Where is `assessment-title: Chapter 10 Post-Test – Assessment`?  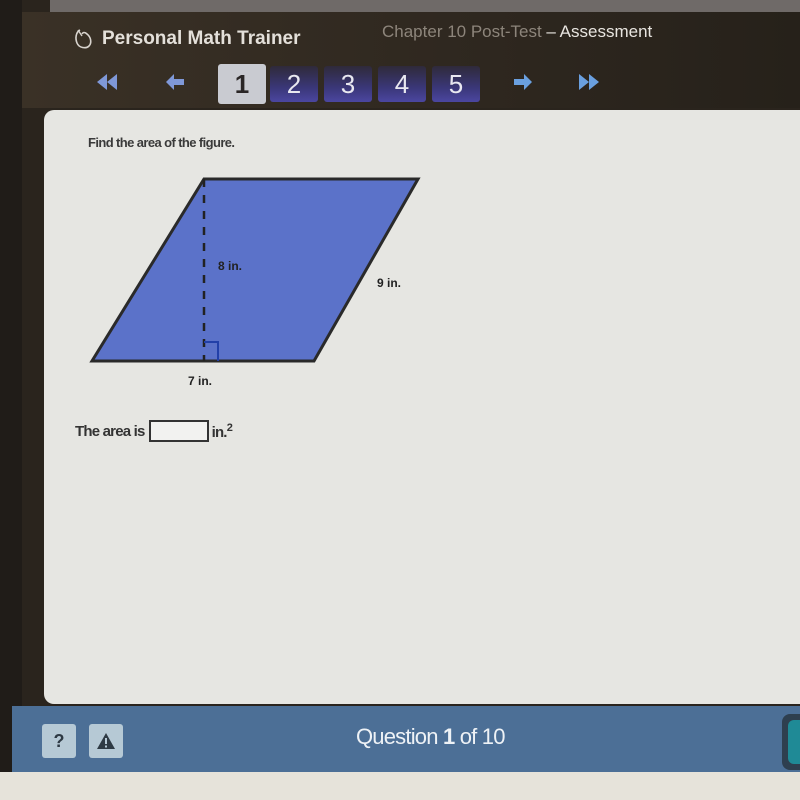
assessment-title: Chapter 10 Post-Test – Assessment is located at coordinates (517, 32).